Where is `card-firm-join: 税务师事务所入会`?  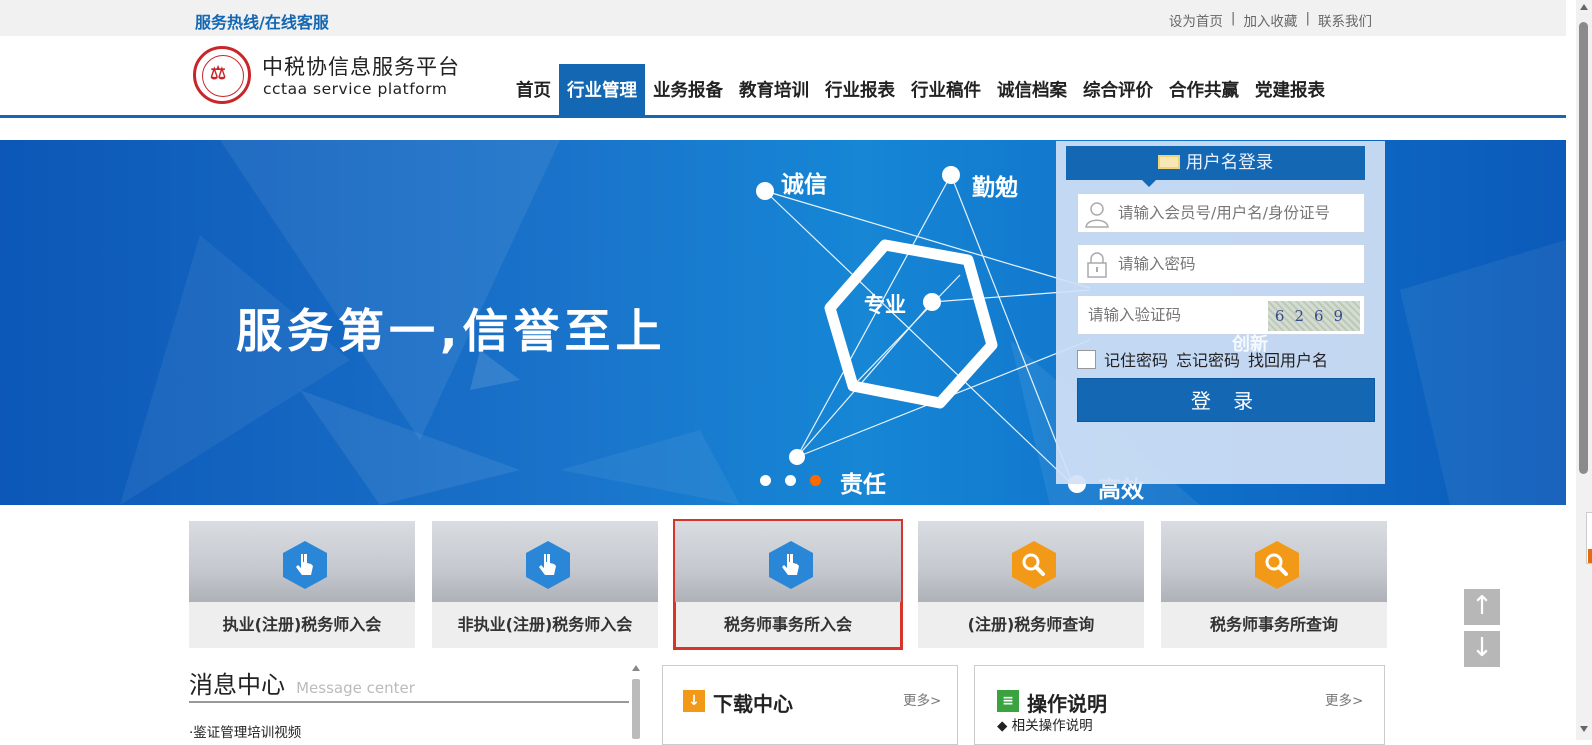
card-firm-join: 税务师事务所入会 is located at coordinates (788, 584).